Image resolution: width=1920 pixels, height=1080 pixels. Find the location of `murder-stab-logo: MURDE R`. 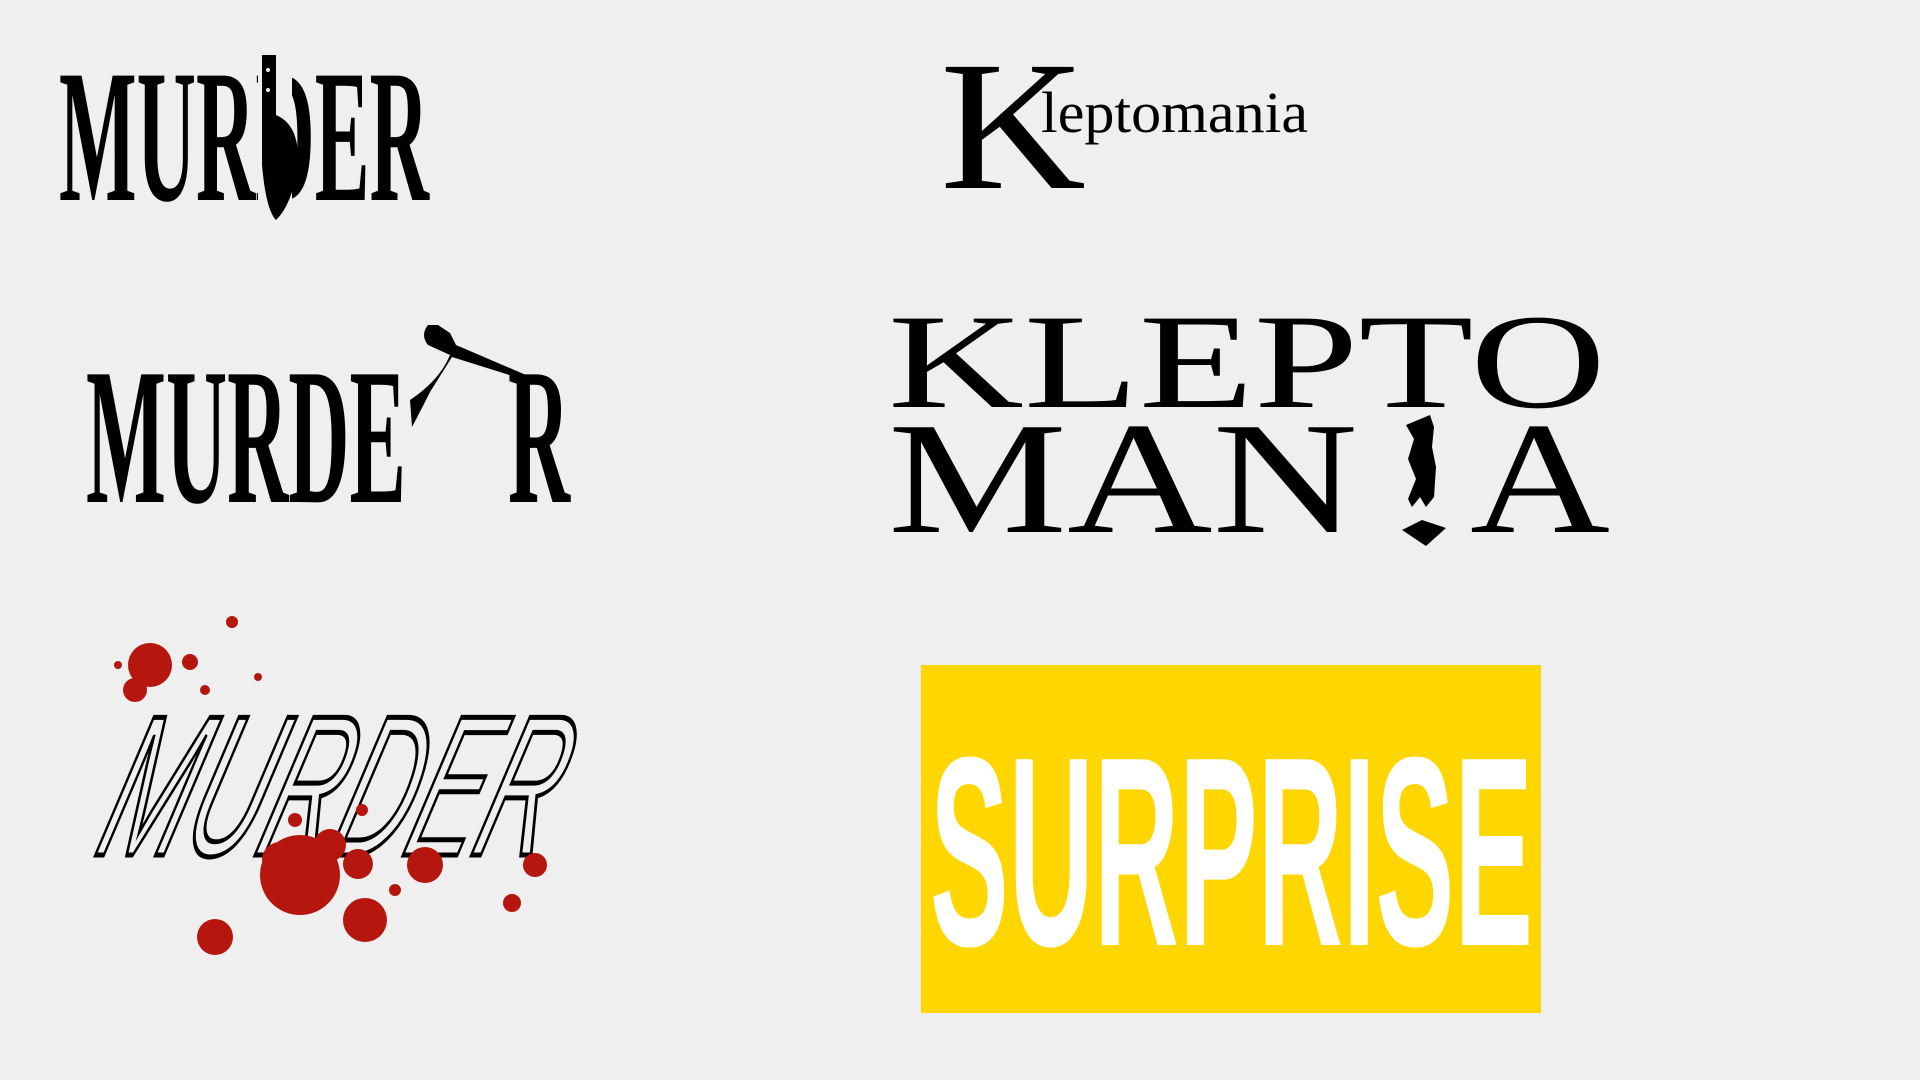

murder-stab-logo: MURDE R is located at coordinates (328, 435).